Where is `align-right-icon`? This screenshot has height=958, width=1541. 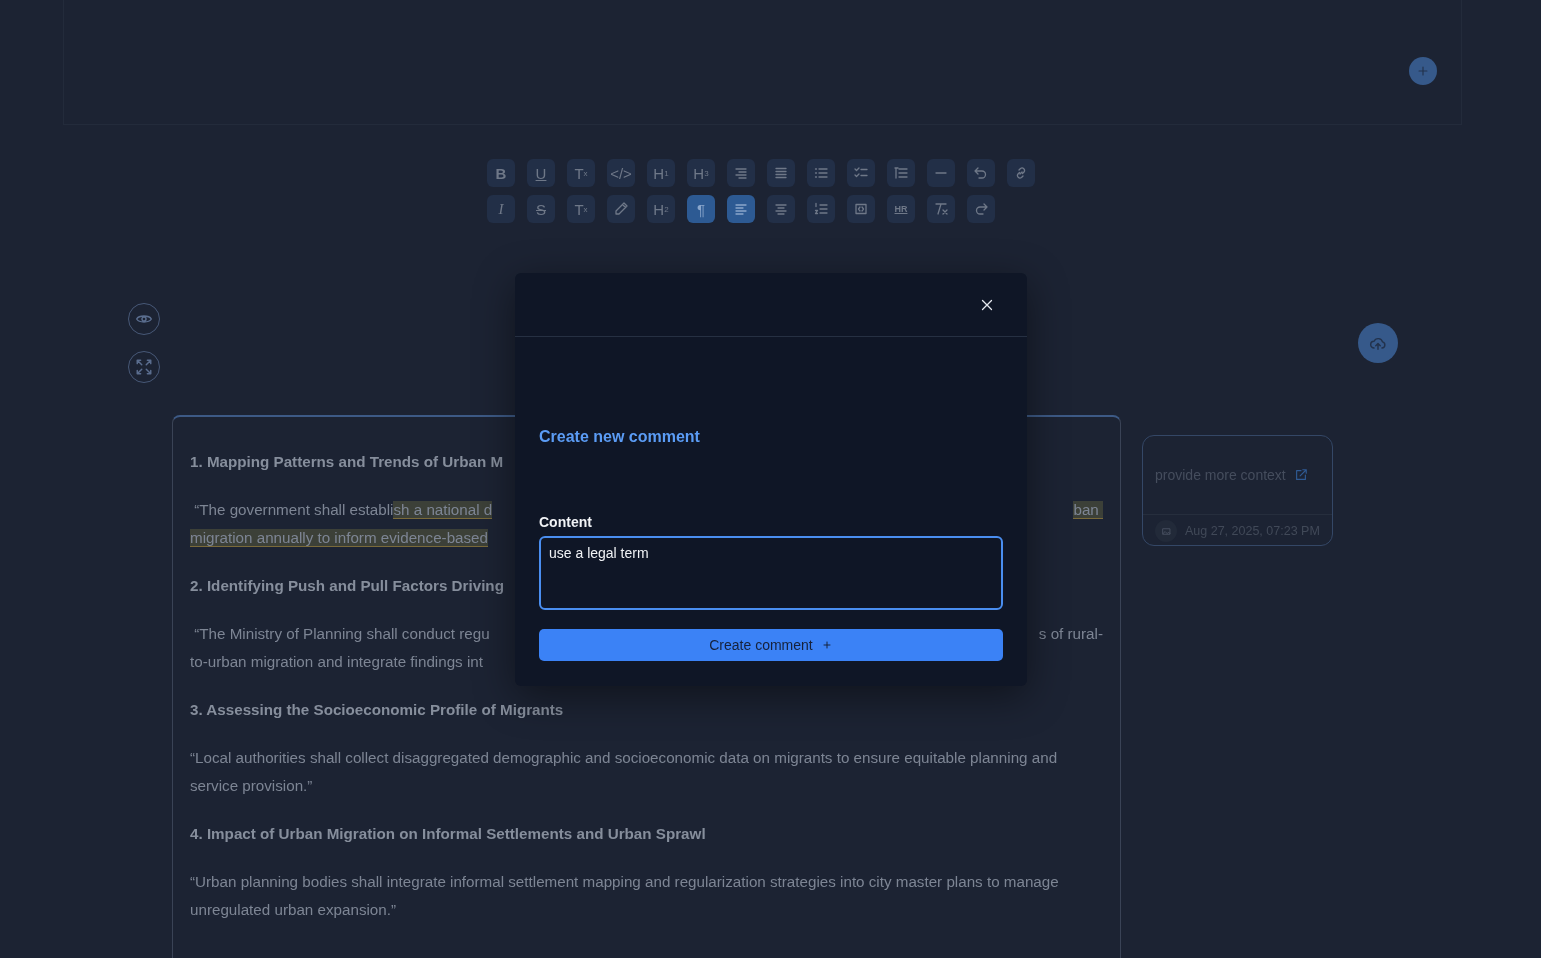 align-right-icon is located at coordinates (741, 173).